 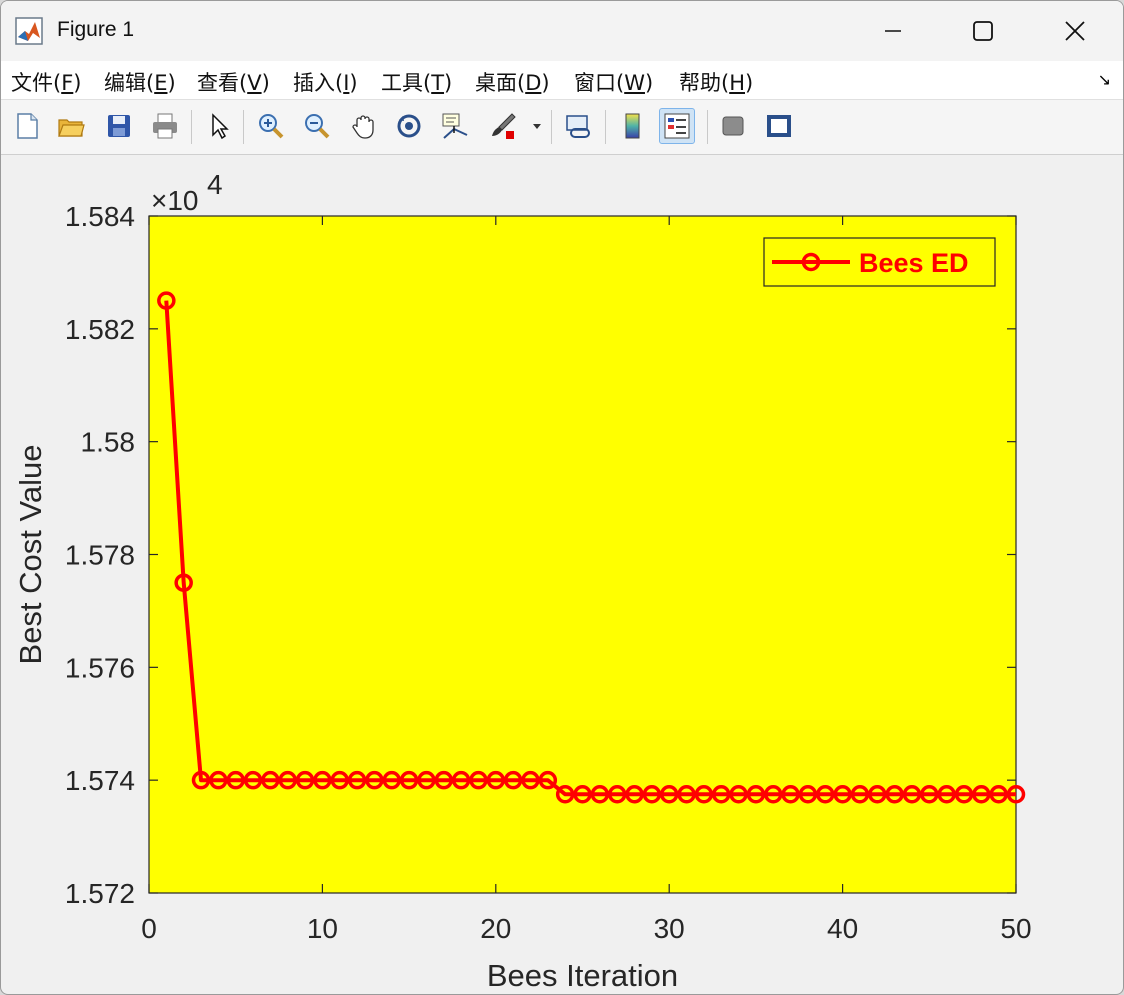 I want to click on window-title: Figure 1, so click(x=96, y=29).